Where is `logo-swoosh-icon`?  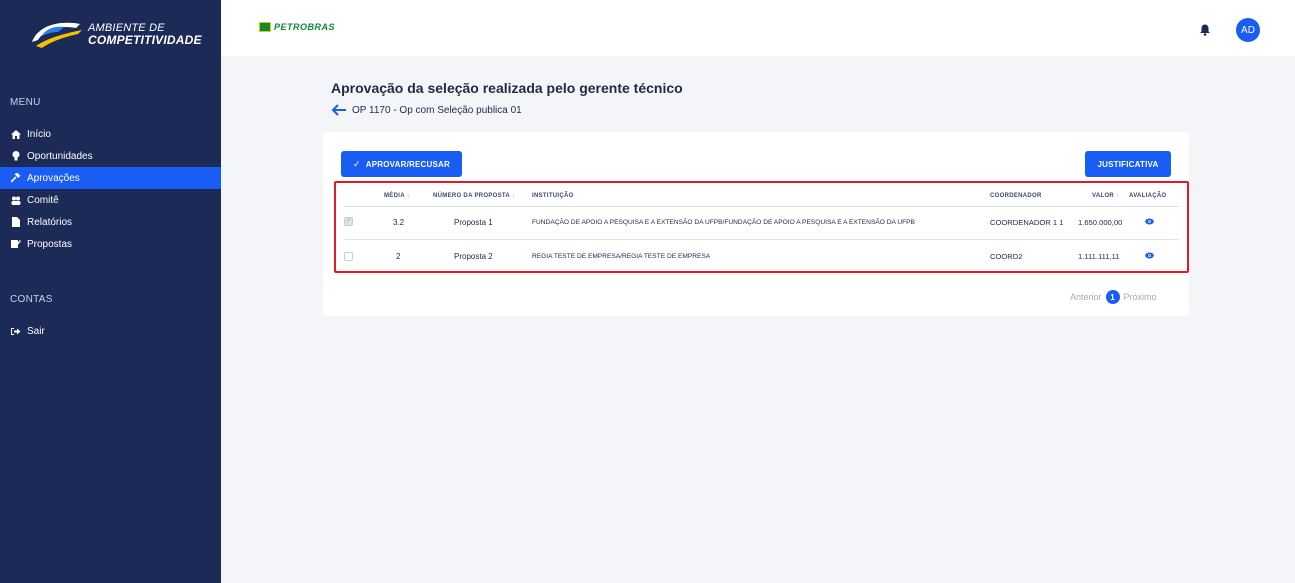
logo-swoosh-icon is located at coordinates (57, 35).